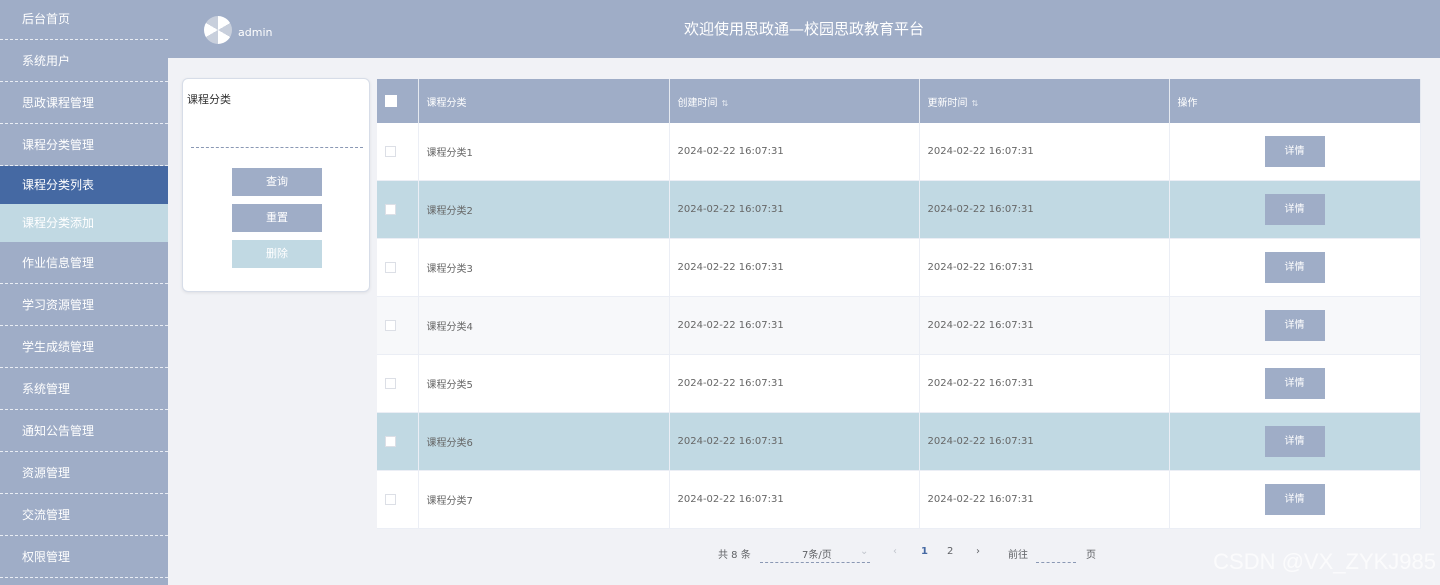 This screenshot has width=1440, height=585. What do you see at coordinates (209, 99) in the screenshot?
I see `search-label: 课程分类` at bounding box center [209, 99].